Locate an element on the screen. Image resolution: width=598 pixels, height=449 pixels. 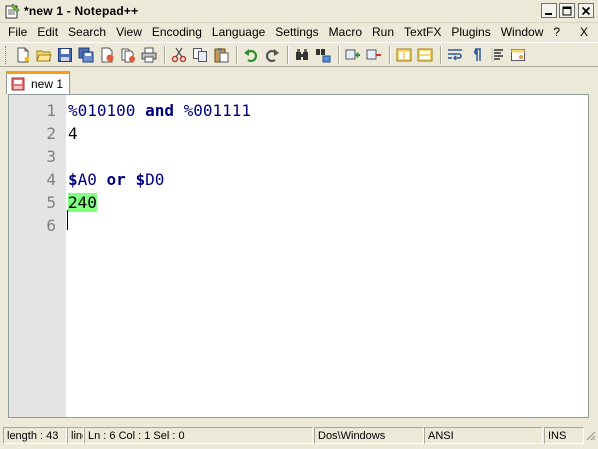
zoom-out-icon is located at coordinates (373, 54).